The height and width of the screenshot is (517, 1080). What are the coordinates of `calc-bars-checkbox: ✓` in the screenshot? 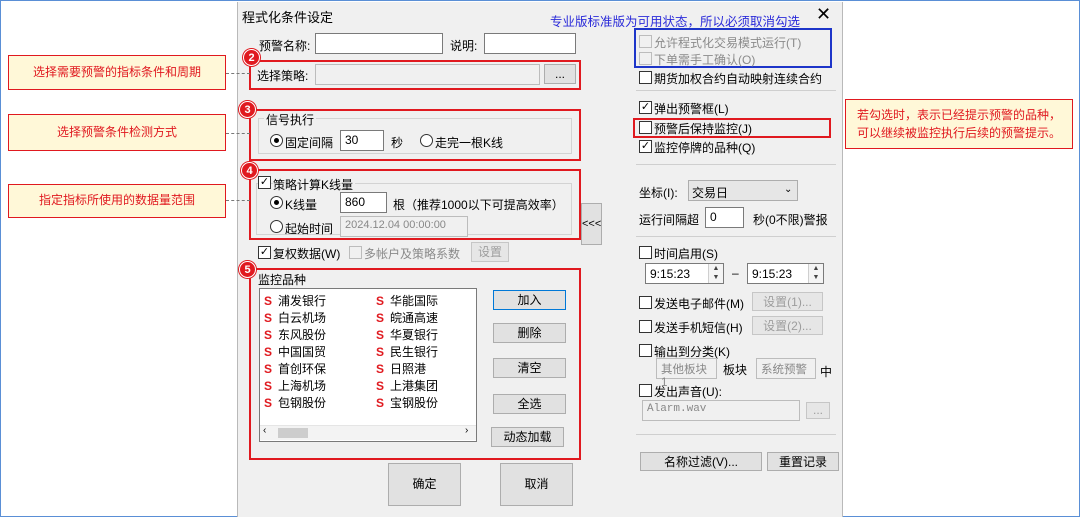 It's located at (264, 182).